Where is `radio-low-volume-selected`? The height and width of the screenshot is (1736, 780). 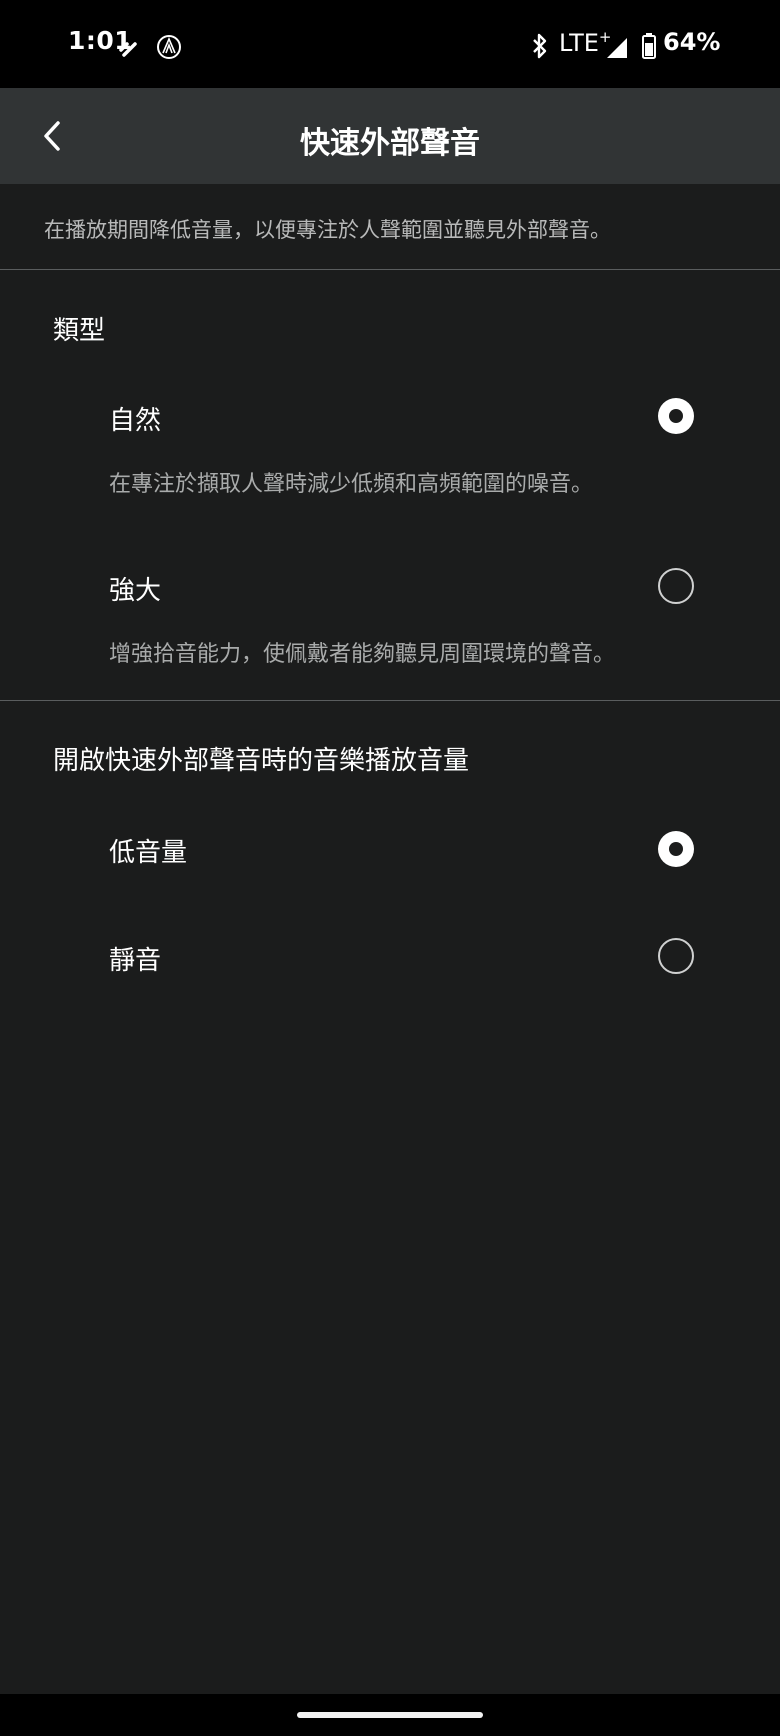 radio-low-volume-selected is located at coordinates (676, 849).